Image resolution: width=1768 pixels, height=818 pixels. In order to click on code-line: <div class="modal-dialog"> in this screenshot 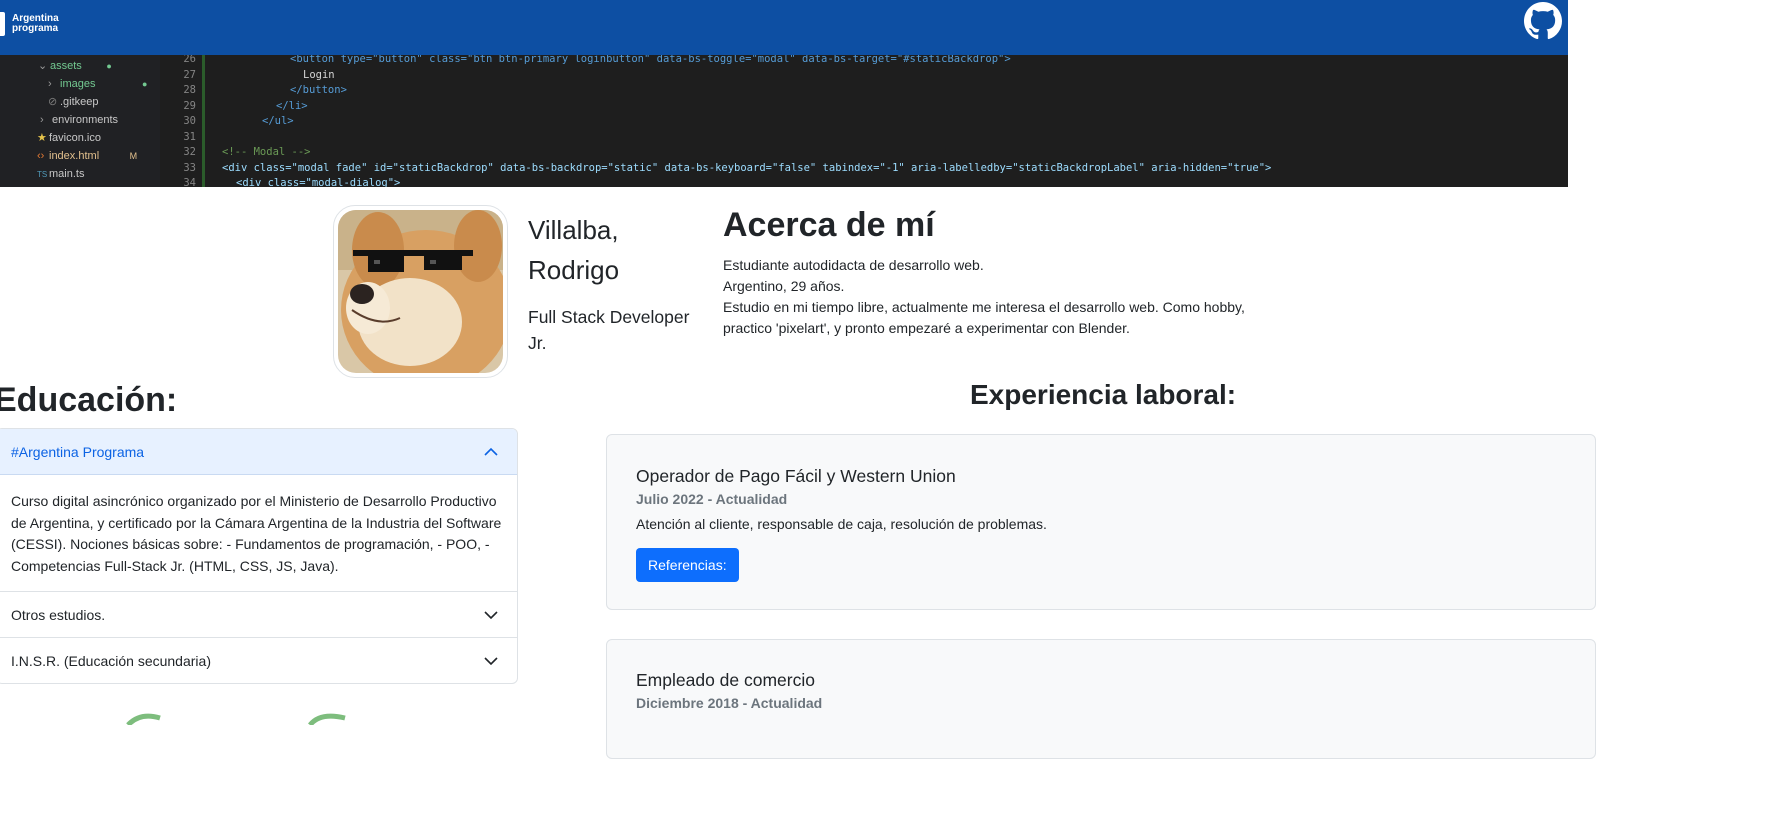, I will do `click(318, 182)`.